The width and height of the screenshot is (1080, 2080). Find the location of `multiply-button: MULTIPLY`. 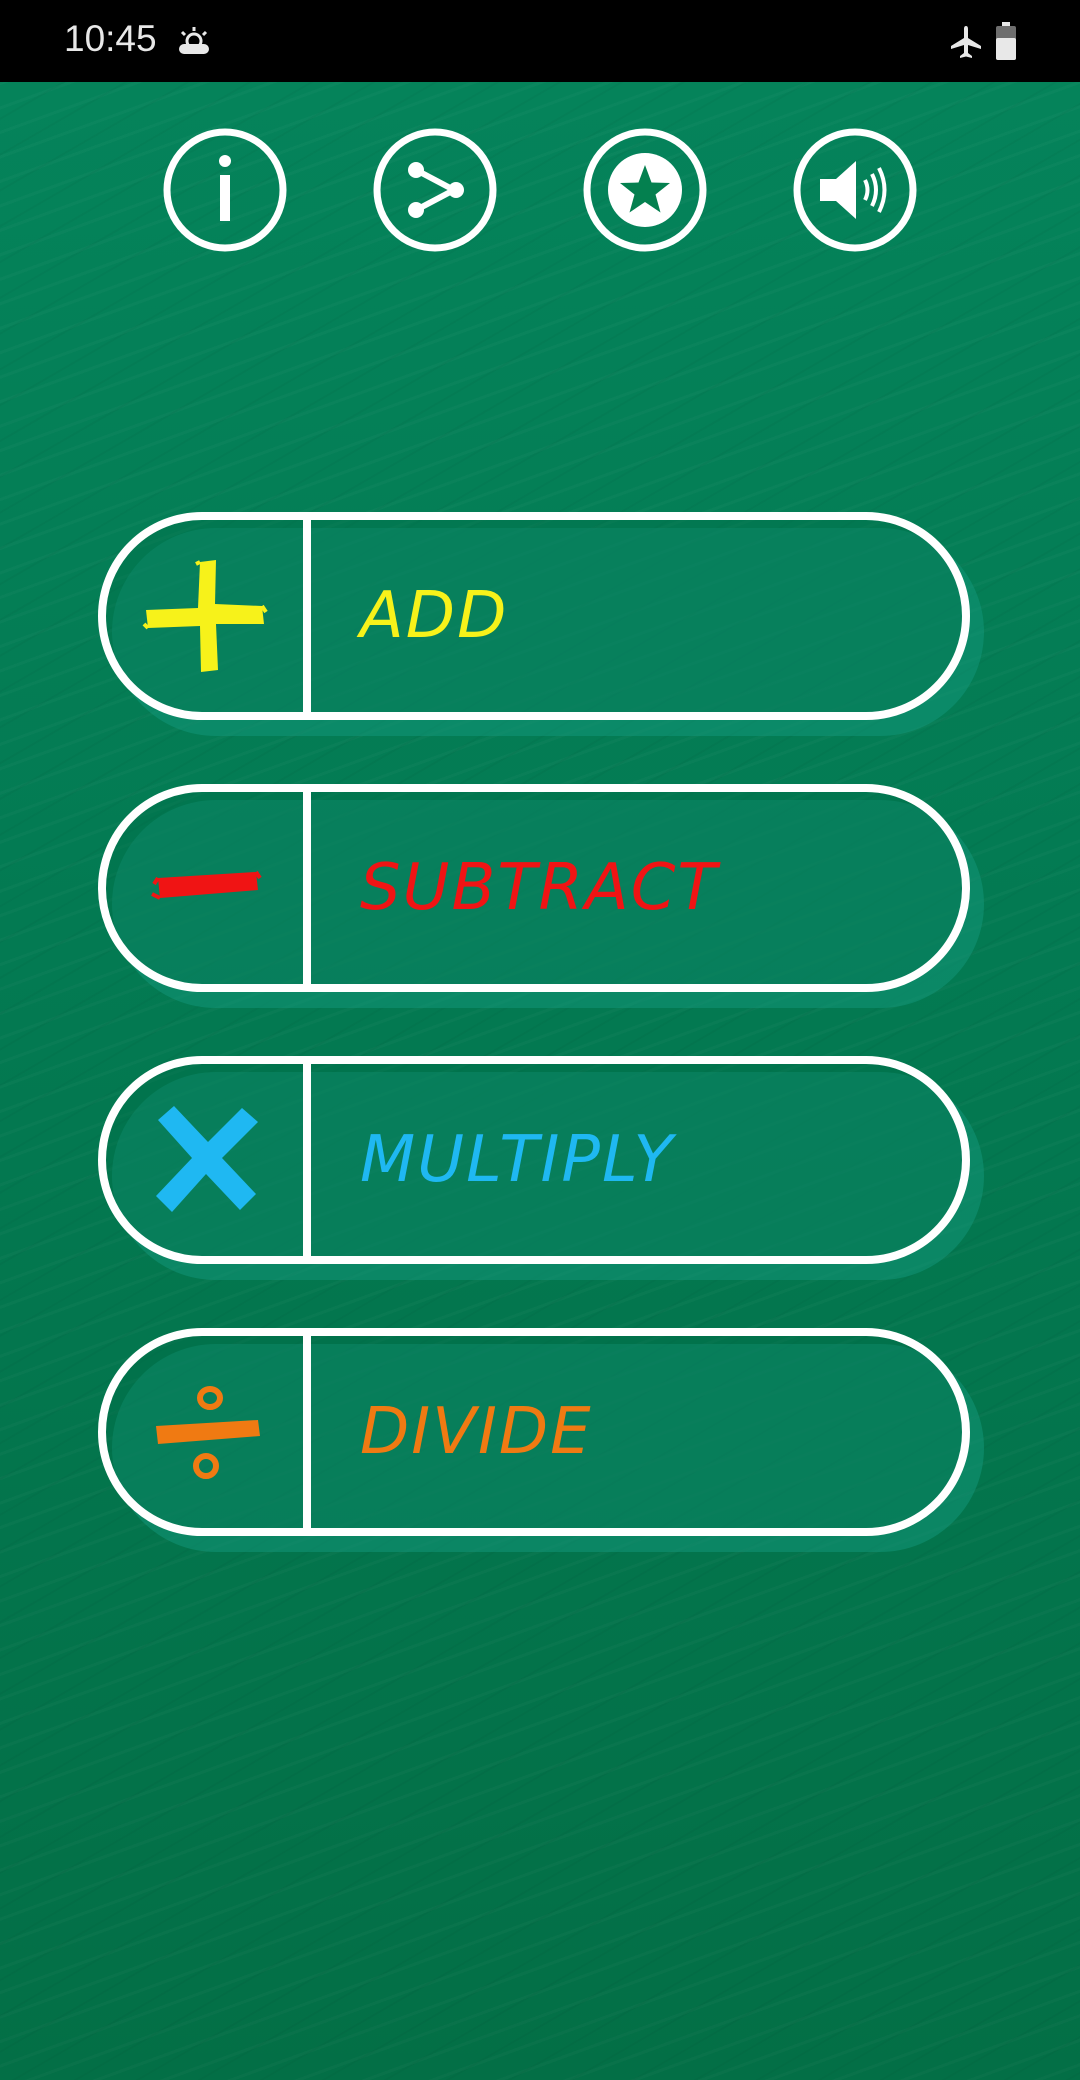

multiply-button: MULTIPLY is located at coordinates (541, 1168).